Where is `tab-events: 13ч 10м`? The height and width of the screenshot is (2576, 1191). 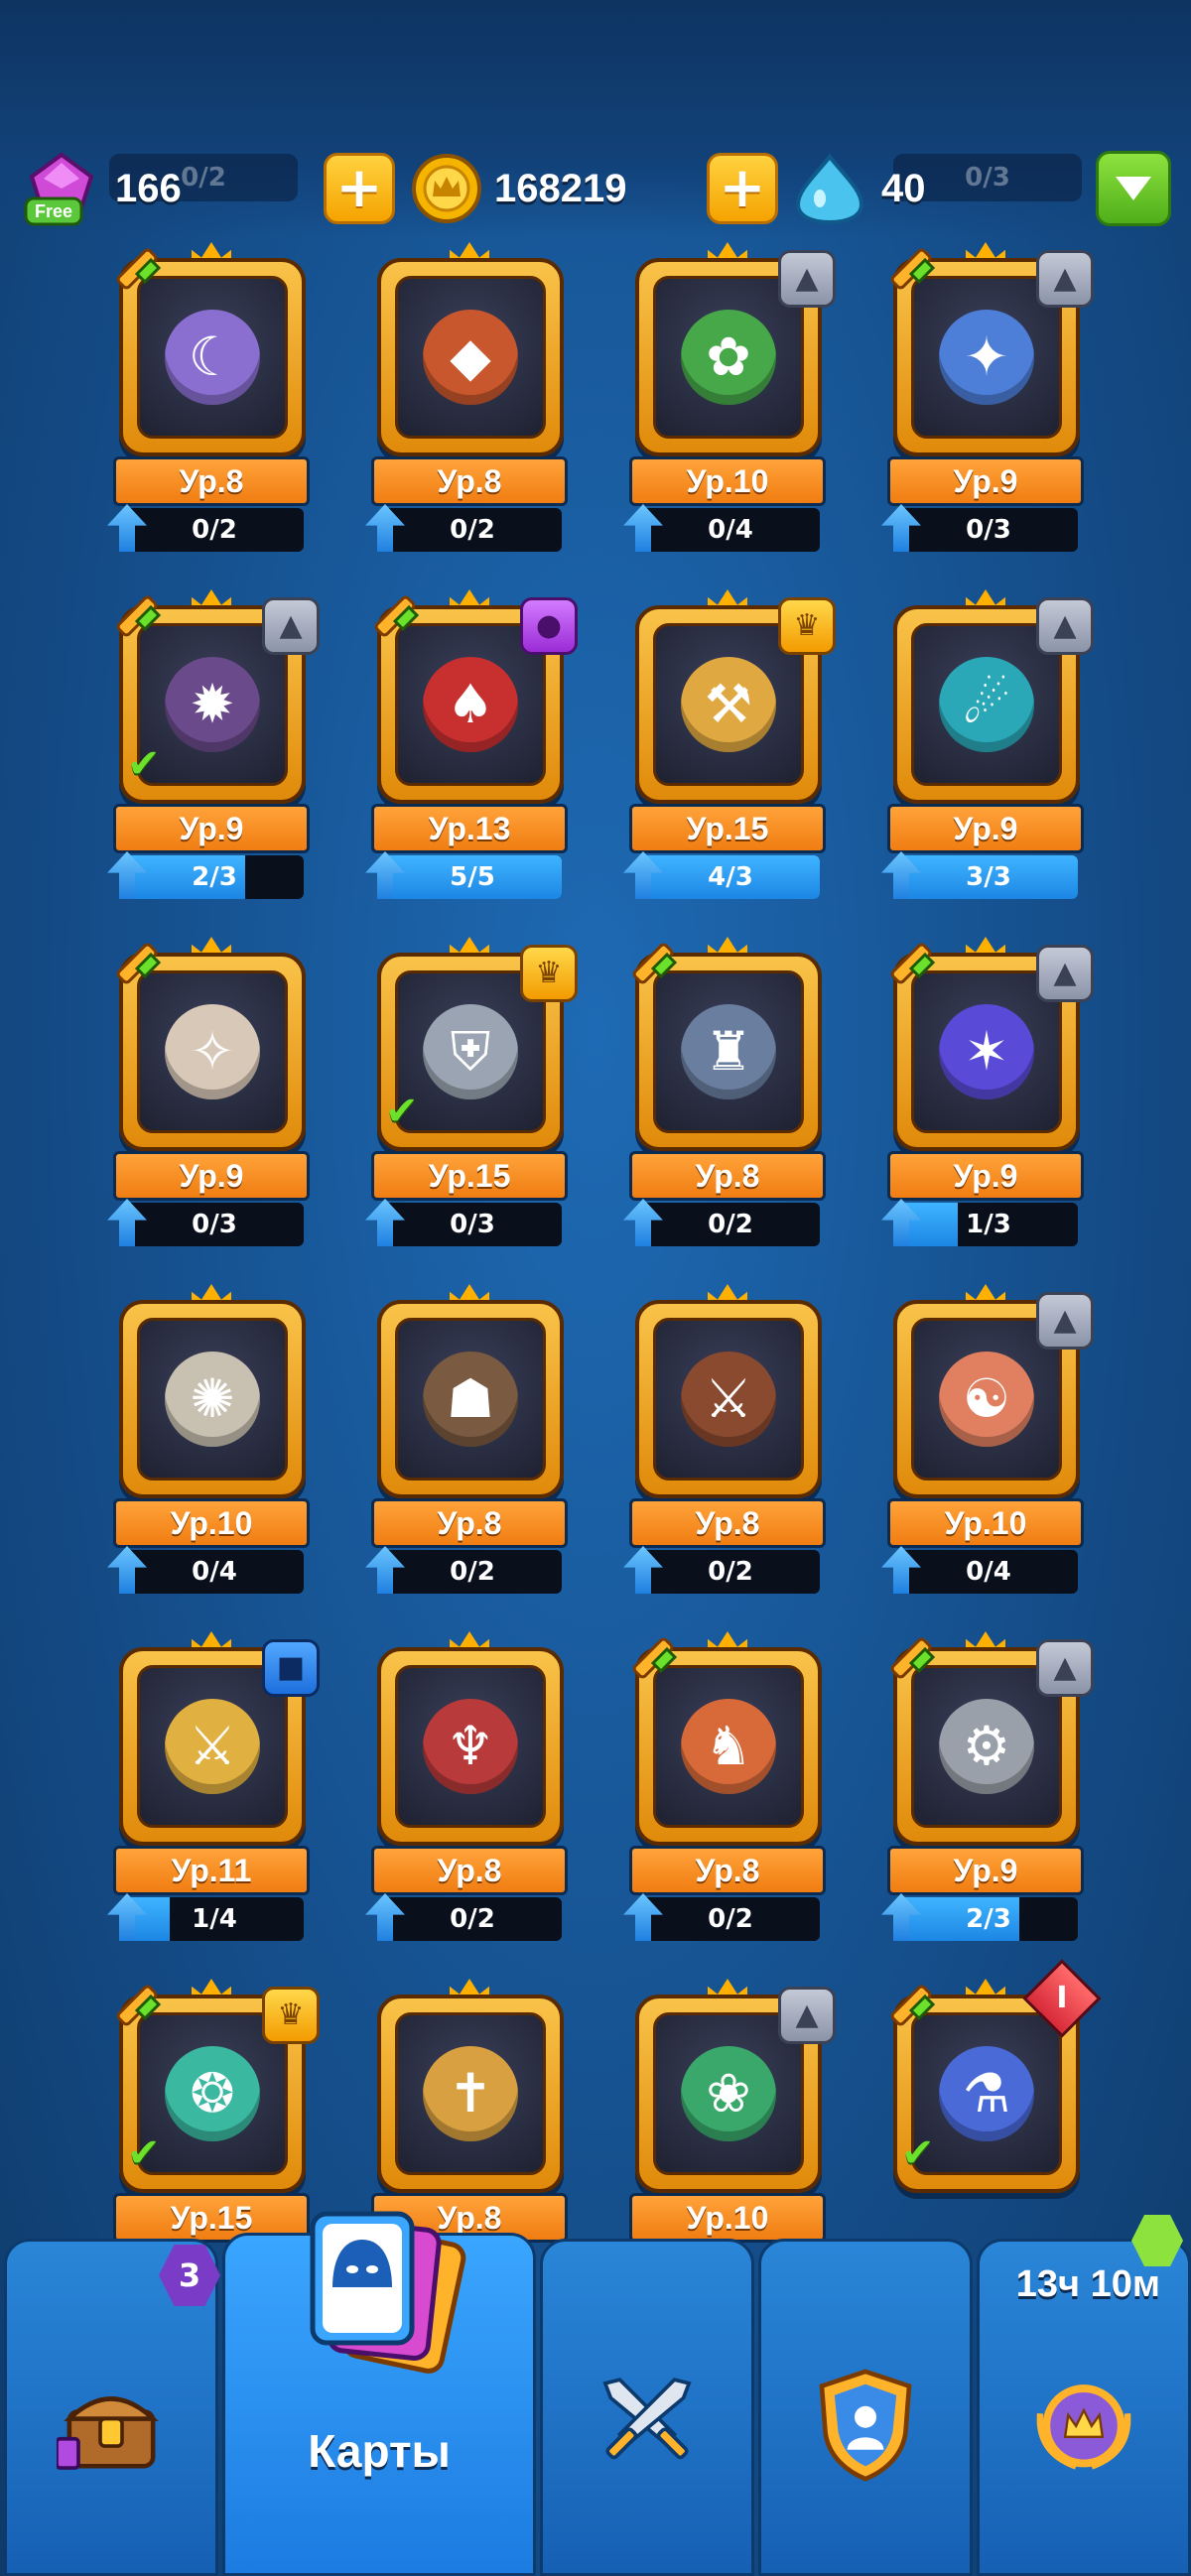 tab-events: 13ч 10м is located at coordinates (1084, 2408).